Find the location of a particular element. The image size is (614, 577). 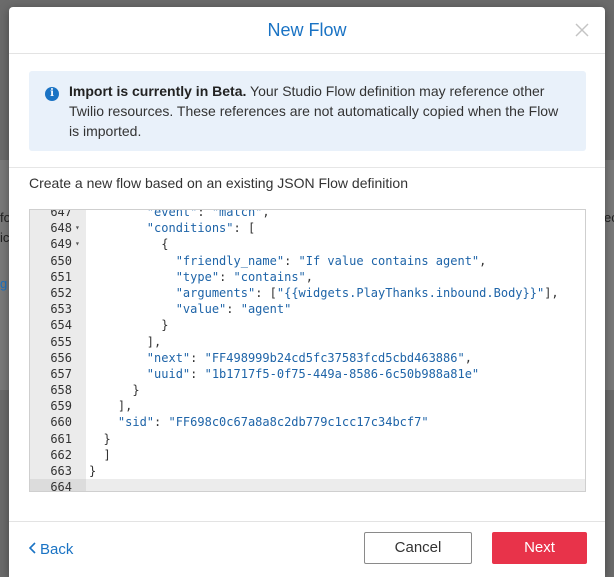

code-line: 662 ] is located at coordinates (307, 455).